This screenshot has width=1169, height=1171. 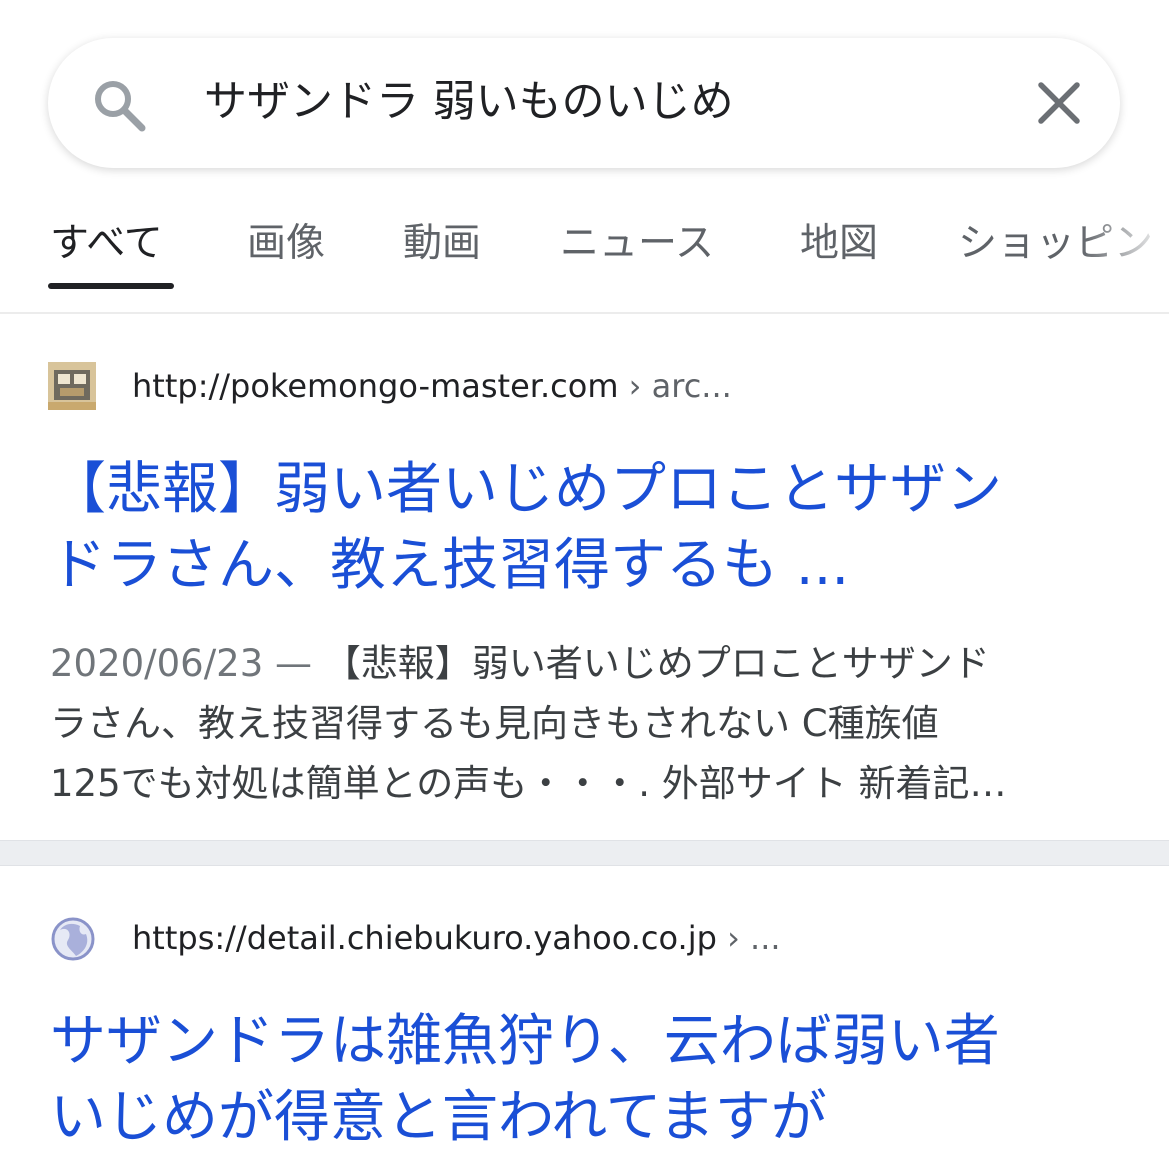 I want to click on result-url-domain: http://pokemongo-master.com, so click(x=375, y=386).